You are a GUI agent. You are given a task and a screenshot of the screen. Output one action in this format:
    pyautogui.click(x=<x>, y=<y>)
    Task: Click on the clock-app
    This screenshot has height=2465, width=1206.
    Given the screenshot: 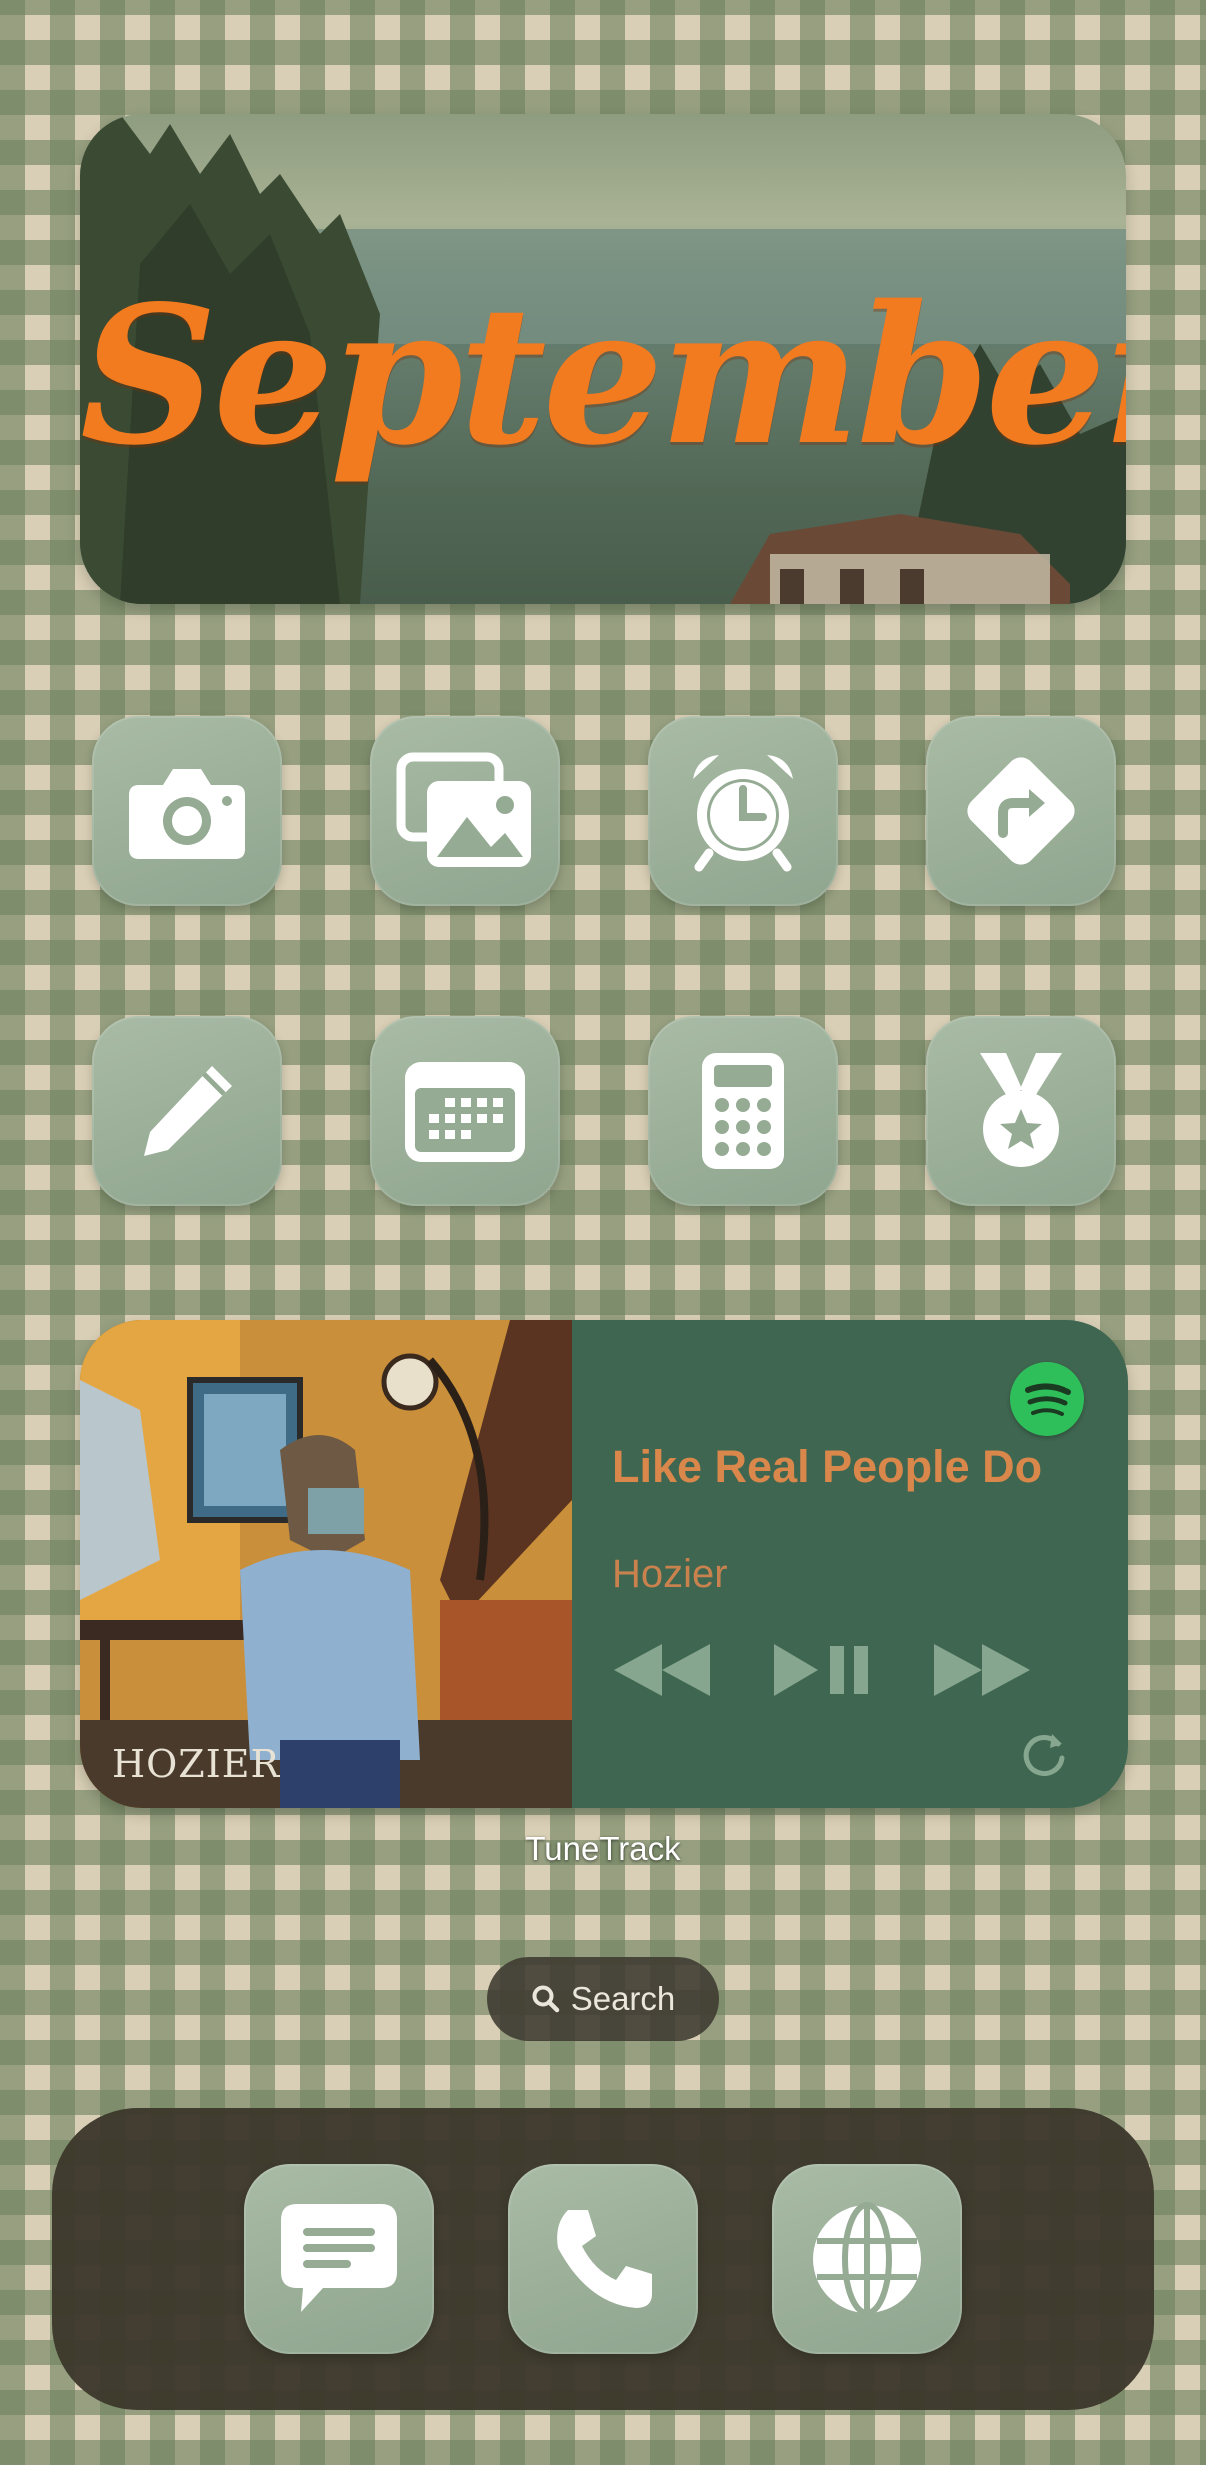 What is the action you would take?
    pyautogui.click(x=743, y=811)
    